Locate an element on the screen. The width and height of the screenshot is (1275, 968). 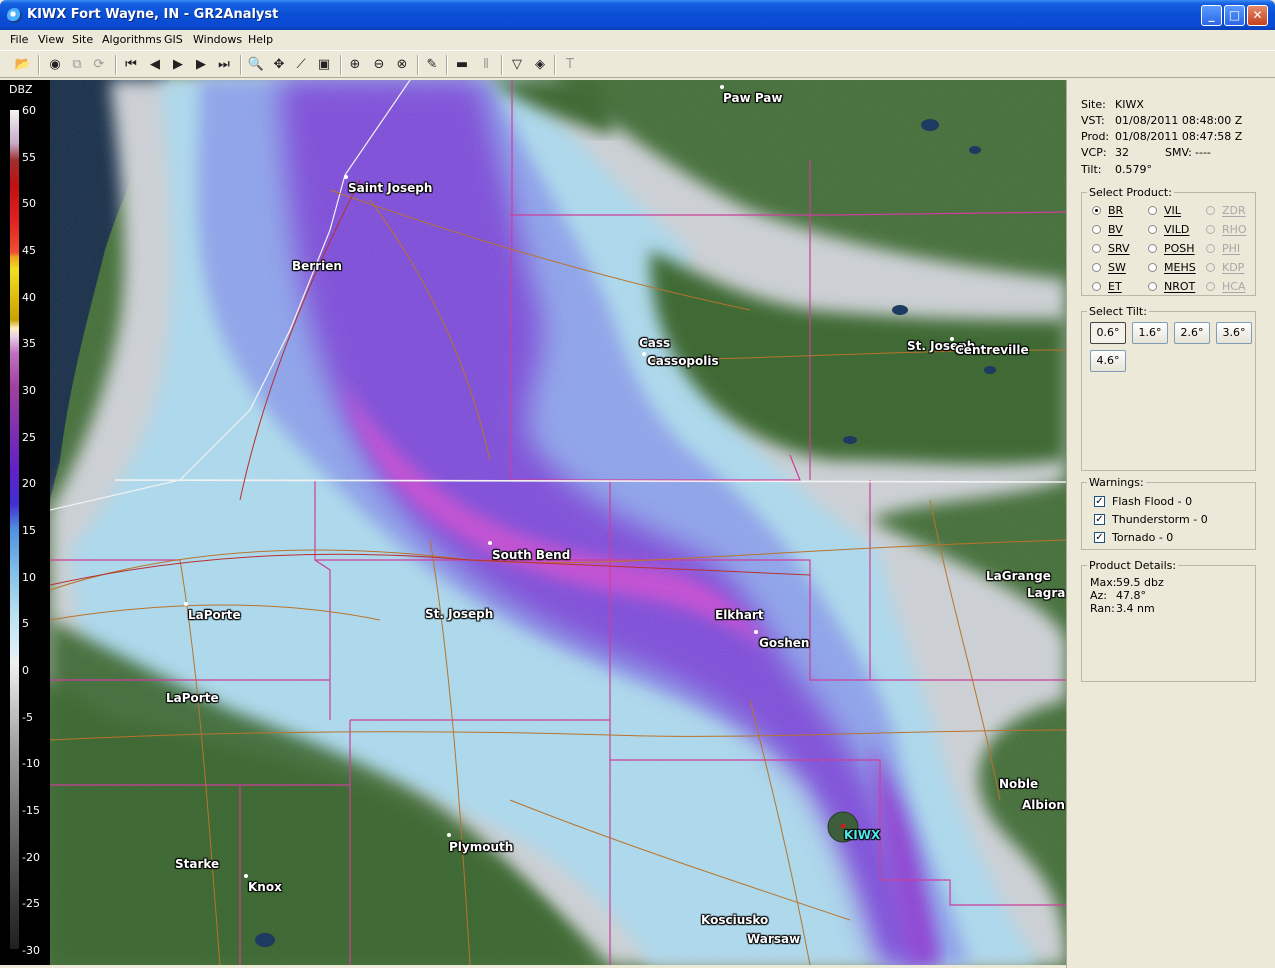
window-title: KIWX Fort Wayne, IN - GR2Analyst is located at coordinates (153, 14).